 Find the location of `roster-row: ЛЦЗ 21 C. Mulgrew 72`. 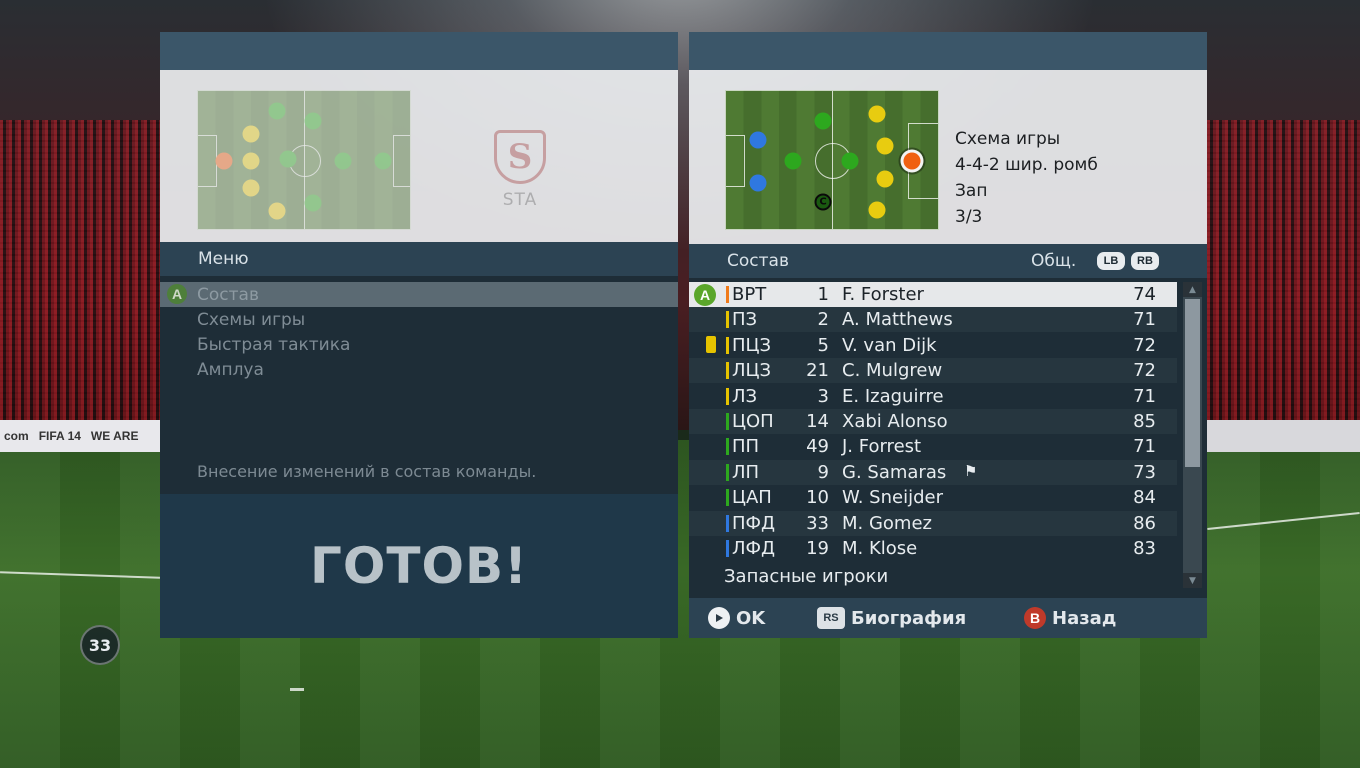

roster-row: ЛЦЗ 21 C. Mulgrew 72 is located at coordinates (933, 371).